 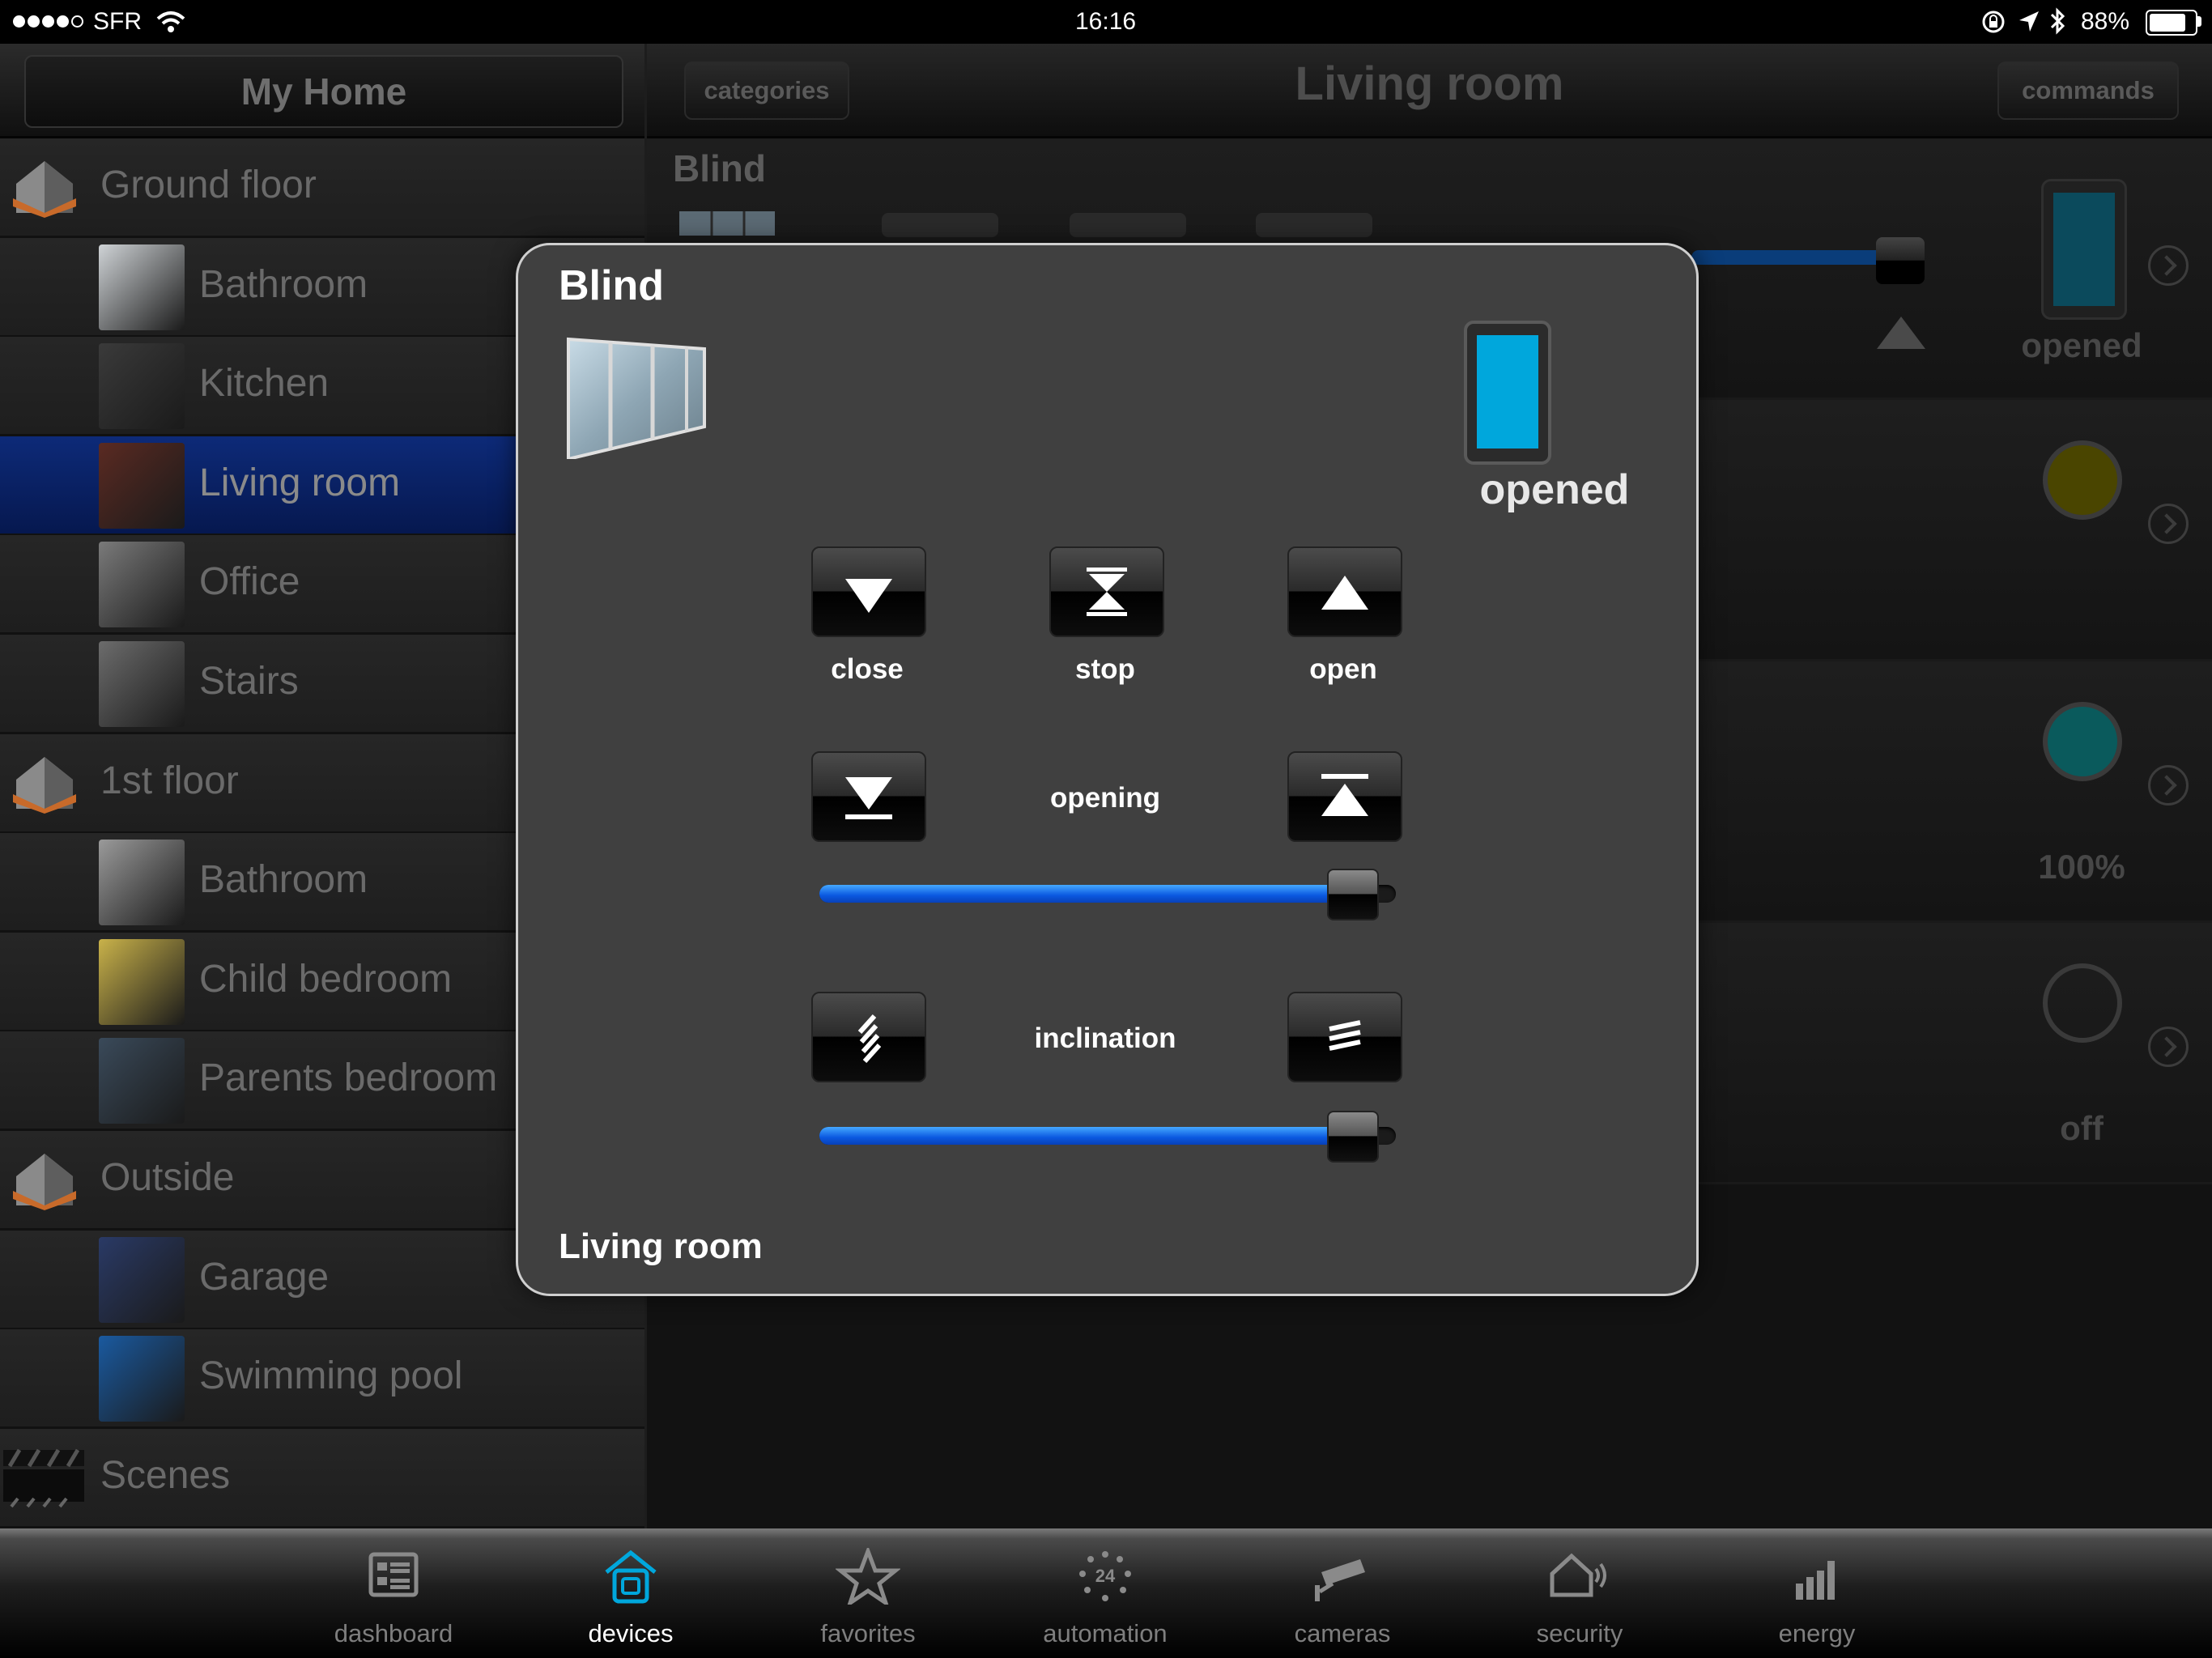 What do you see at coordinates (1128, 225) in the screenshot?
I see `blind-stop-button-bg` at bounding box center [1128, 225].